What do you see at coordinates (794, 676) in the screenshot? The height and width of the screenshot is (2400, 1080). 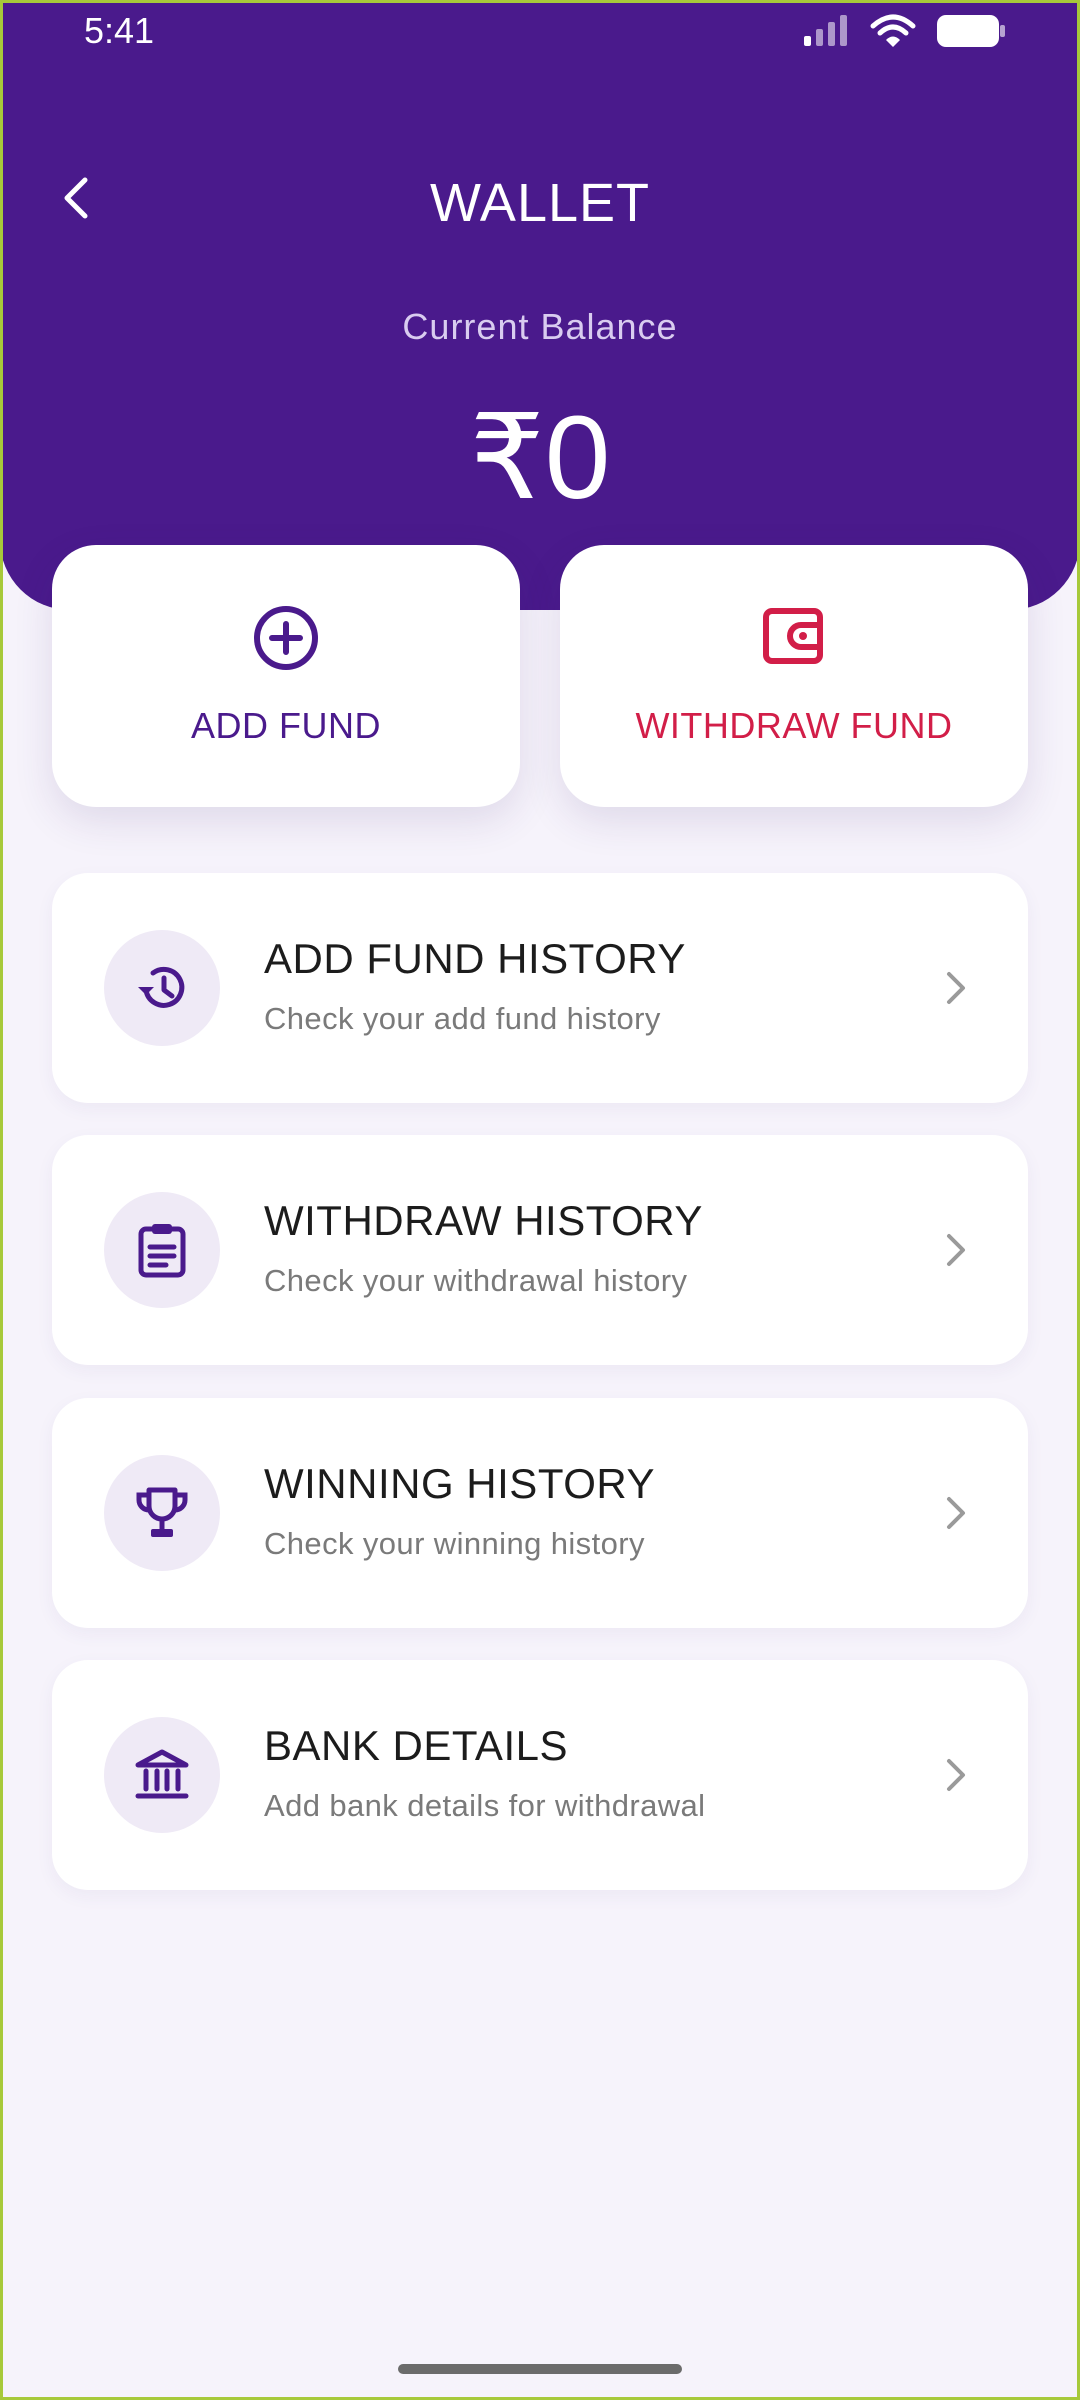 I see `withdraw-fund-button: WITHDRAW FUND` at bounding box center [794, 676].